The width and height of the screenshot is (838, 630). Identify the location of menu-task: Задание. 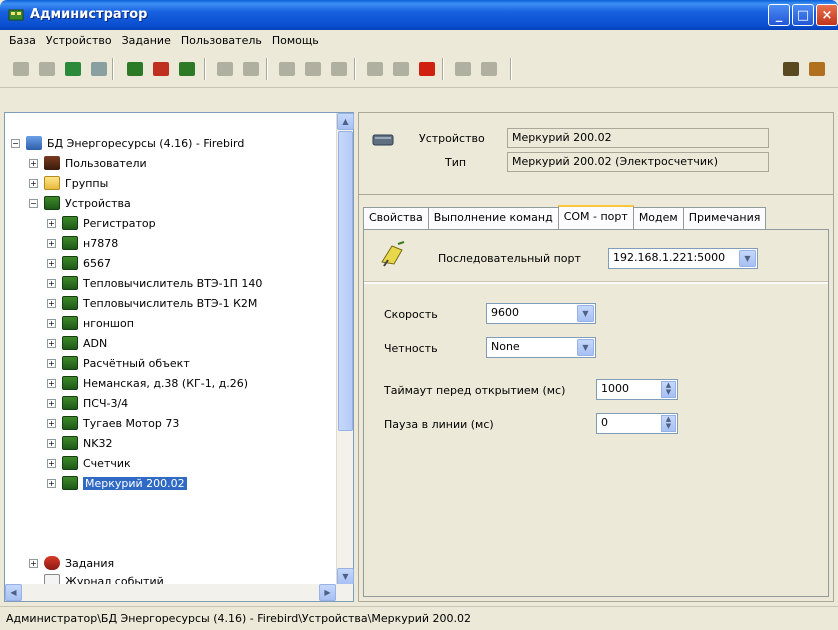
(146, 40).